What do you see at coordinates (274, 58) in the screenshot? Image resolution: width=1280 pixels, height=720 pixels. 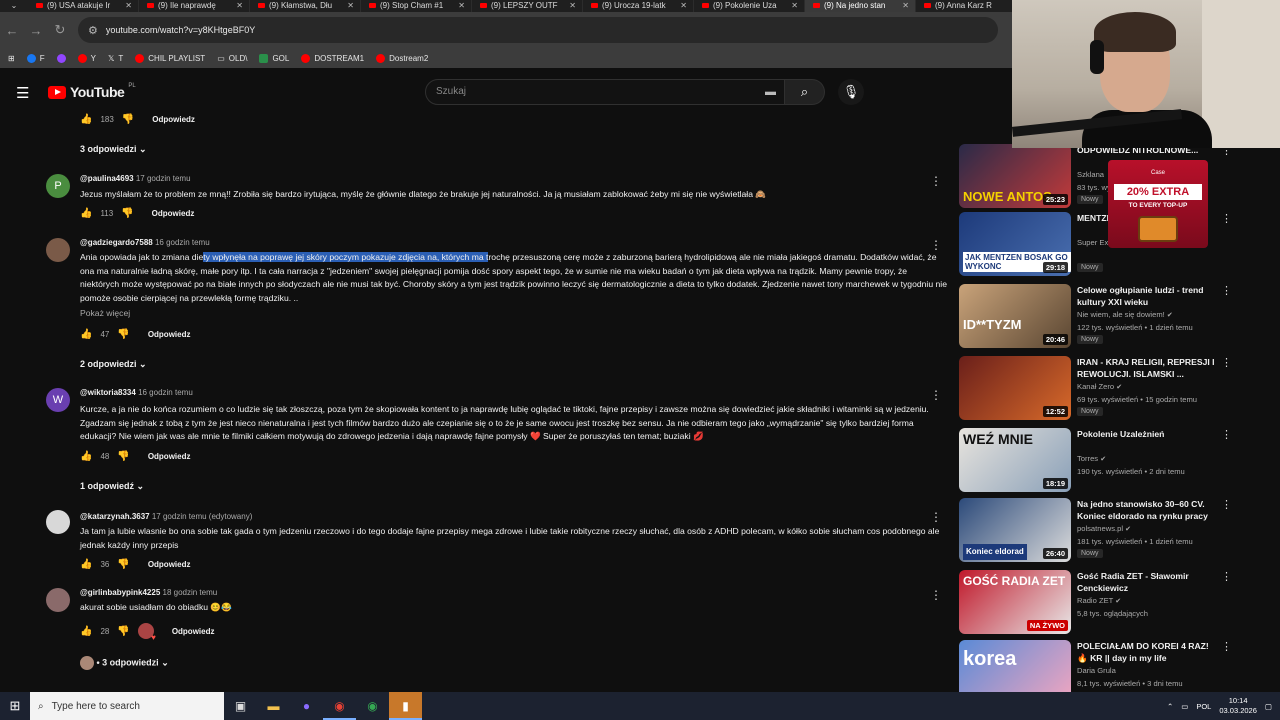 I see `bookmark-gol: GOL` at bounding box center [274, 58].